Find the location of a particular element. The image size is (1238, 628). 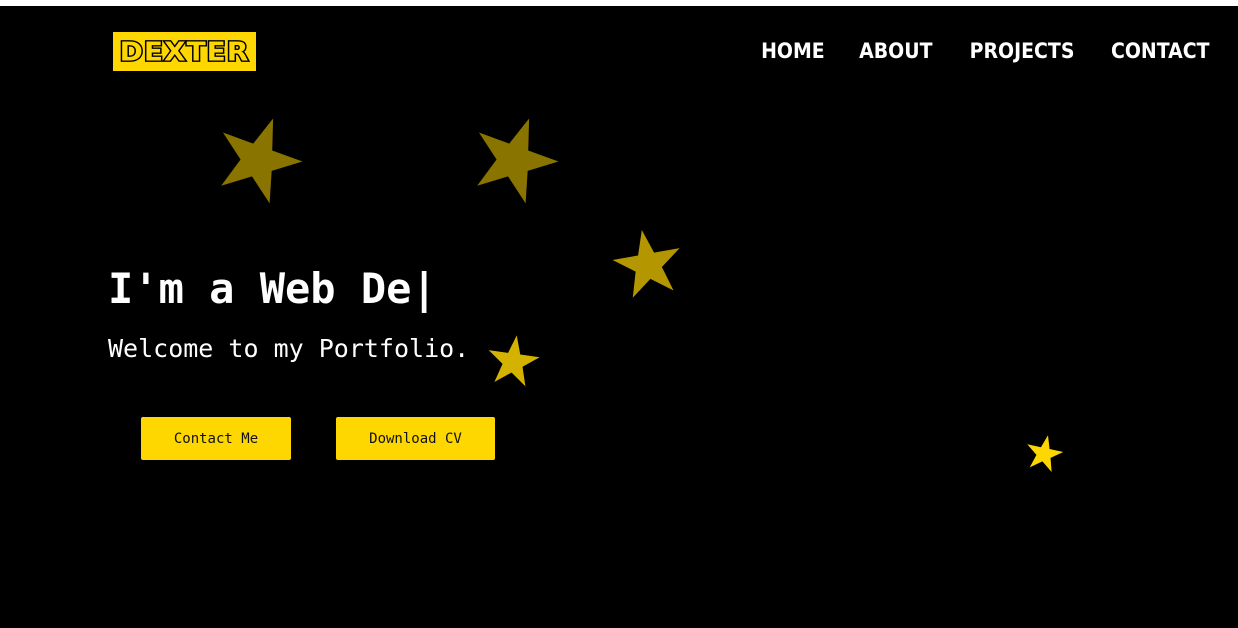

hero-title: I'm a Web De| is located at coordinates (272, 288).